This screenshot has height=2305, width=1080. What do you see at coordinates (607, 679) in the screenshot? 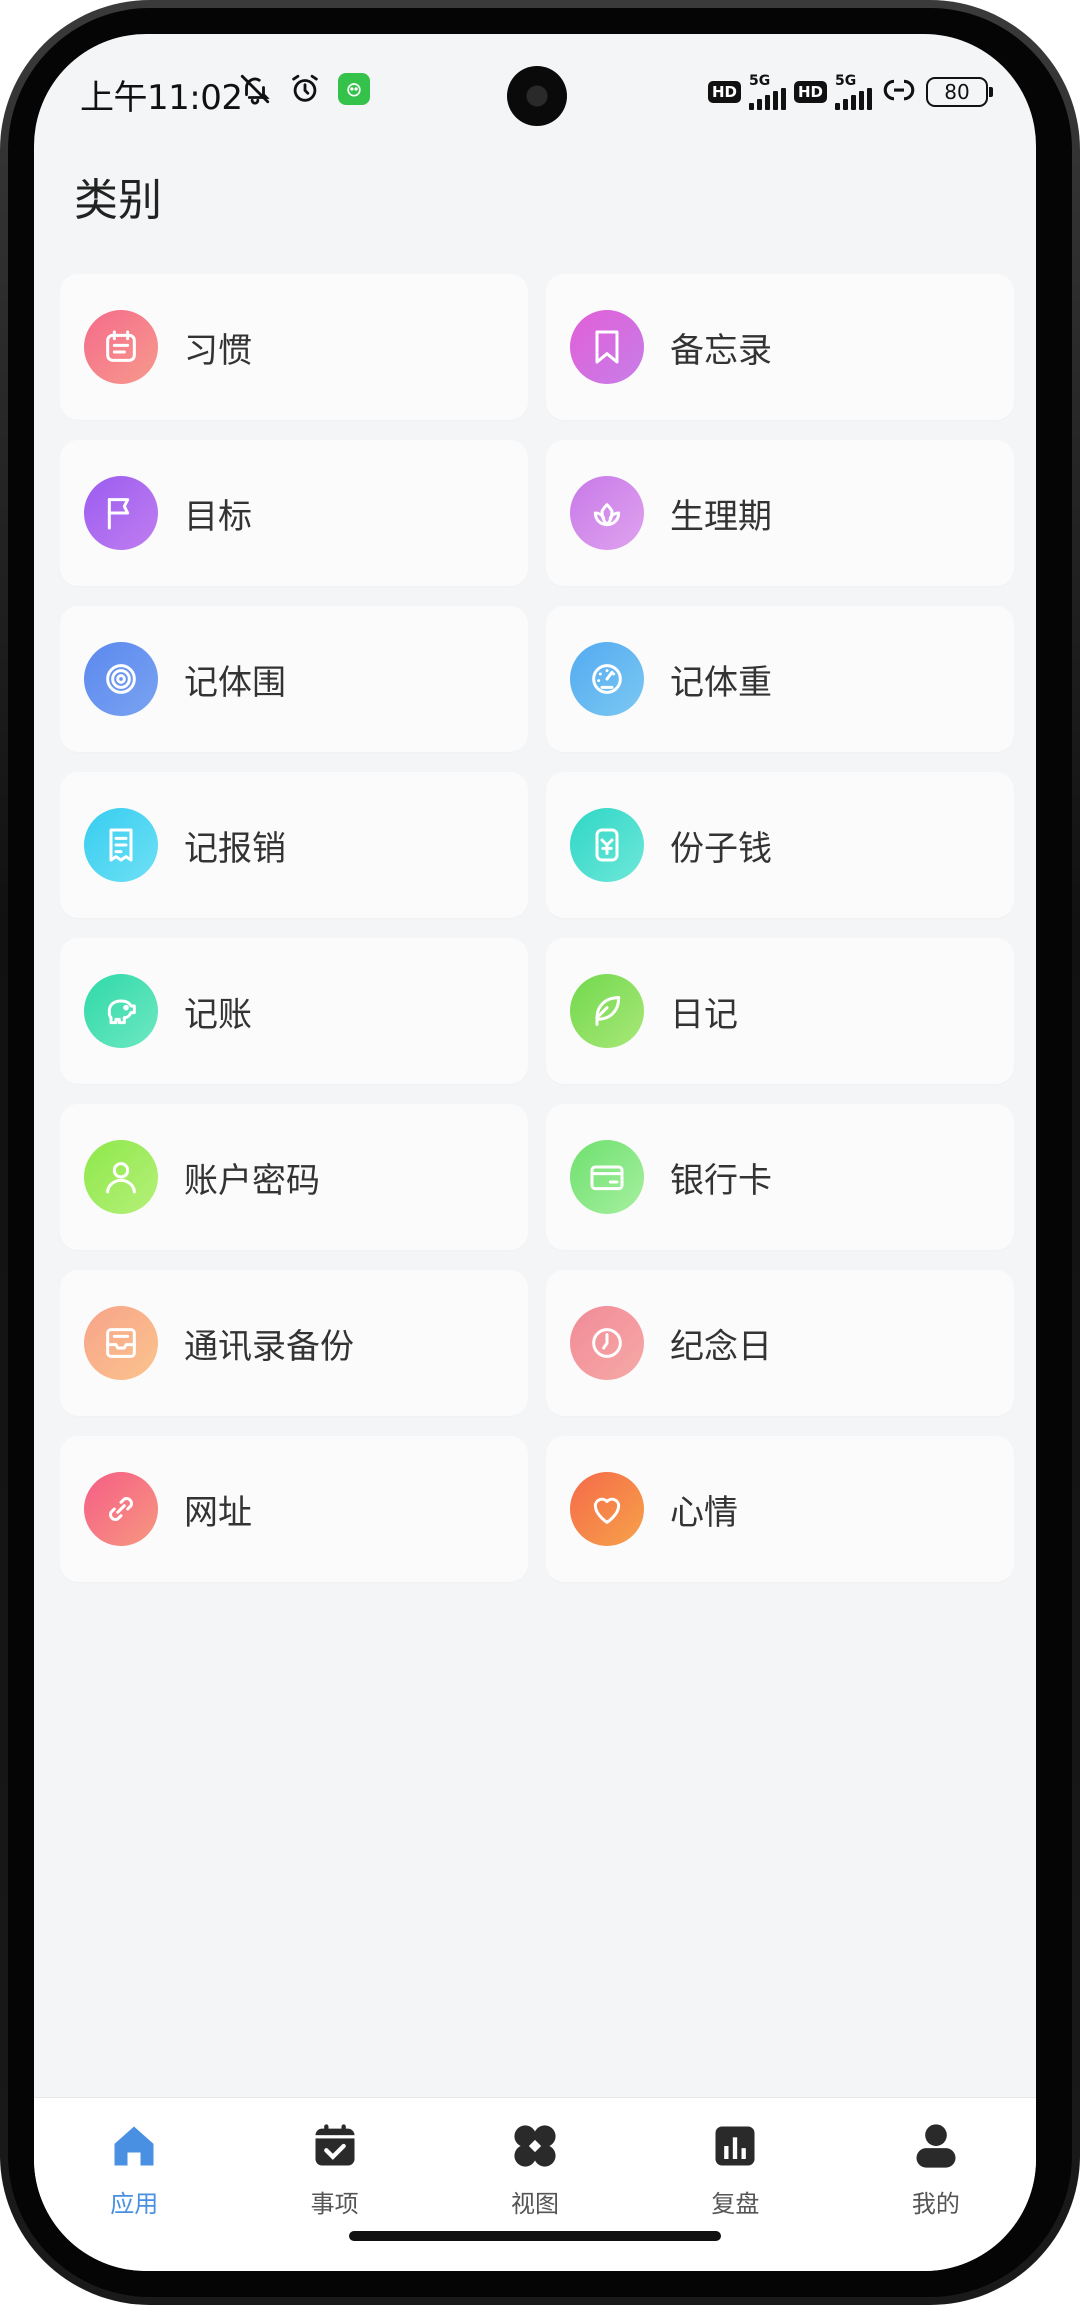
I see `gauge-icon` at bounding box center [607, 679].